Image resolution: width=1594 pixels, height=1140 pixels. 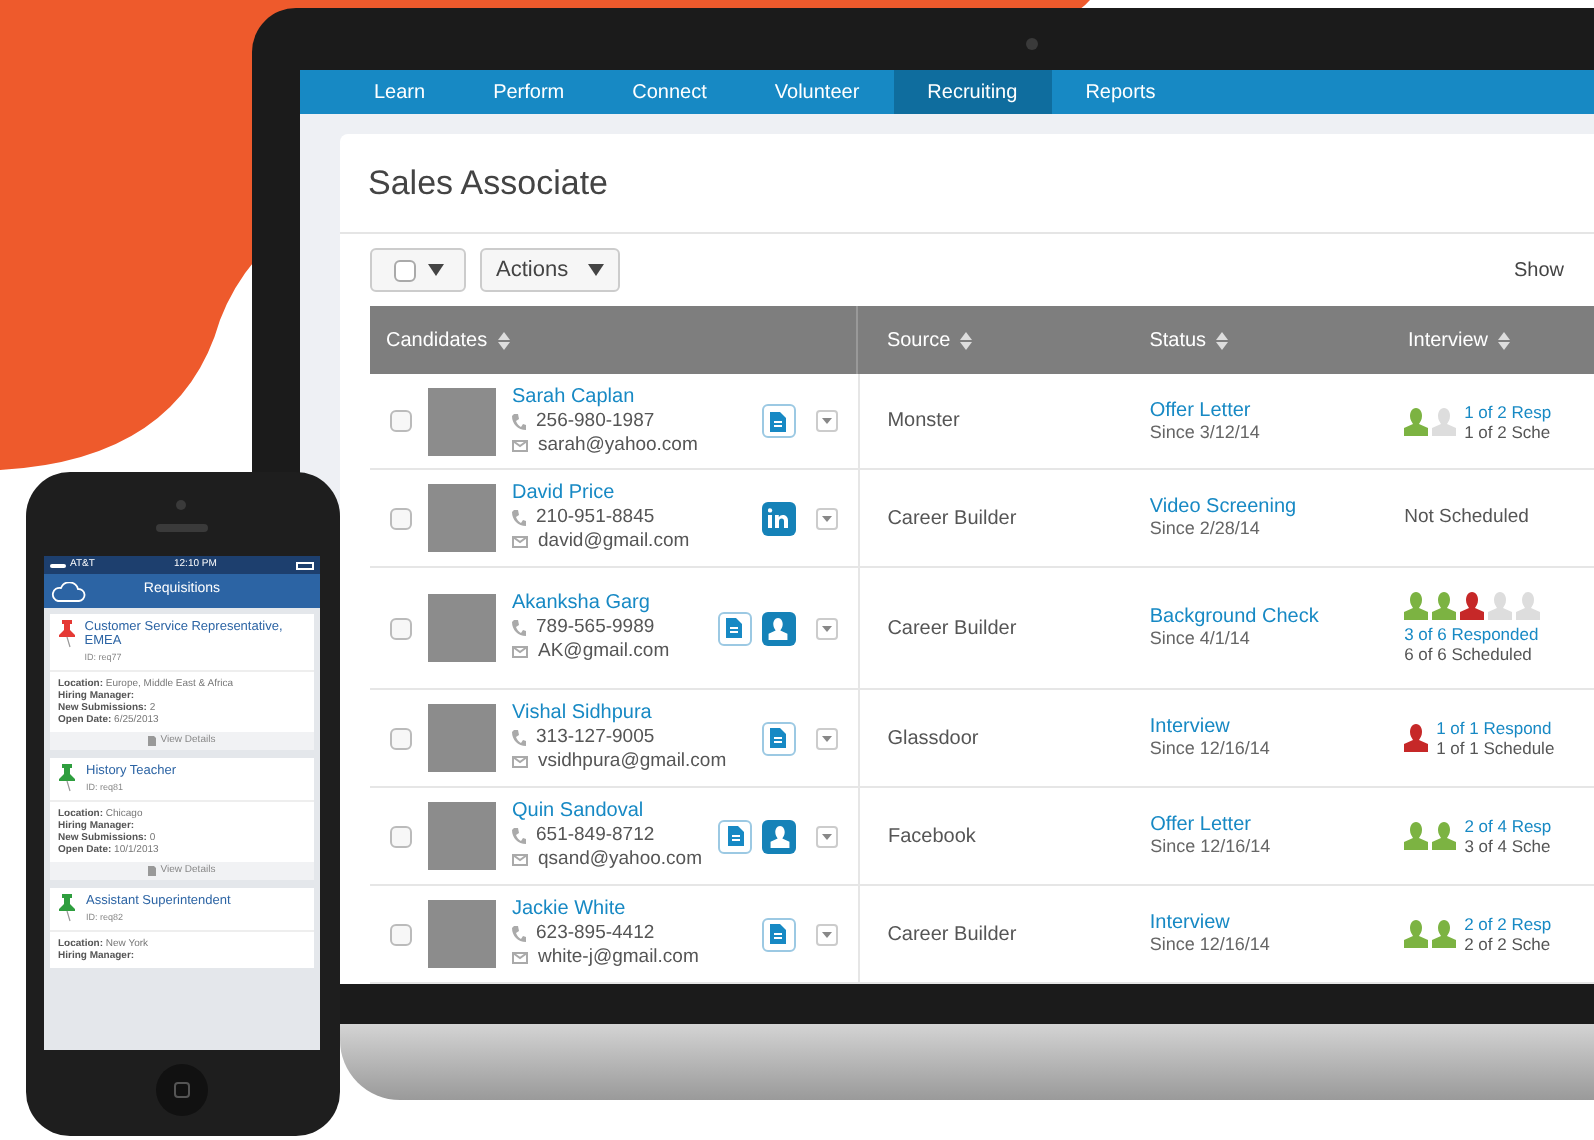 What do you see at coordinates (1499, 634) in the screenshot?
I see `responded-link: 3 of 6 Responded` at bounding box center [1499, 634].